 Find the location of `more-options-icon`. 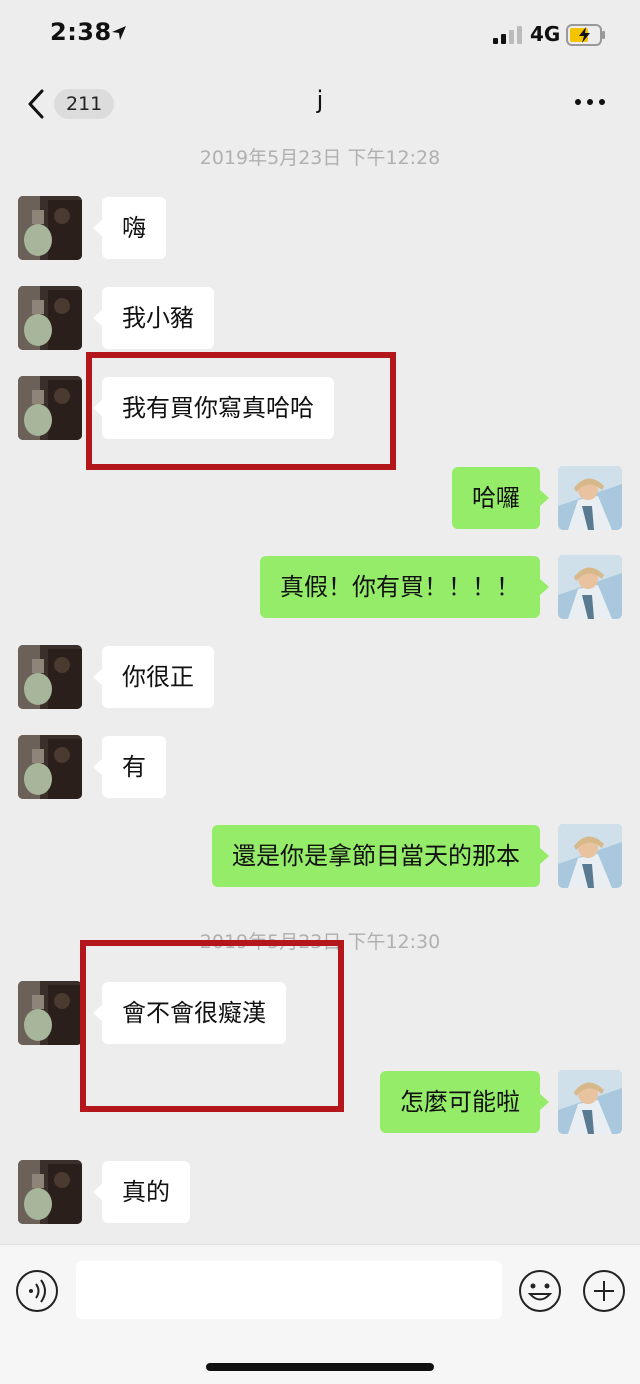

more-options-icon is located at coordinates (590, 102).